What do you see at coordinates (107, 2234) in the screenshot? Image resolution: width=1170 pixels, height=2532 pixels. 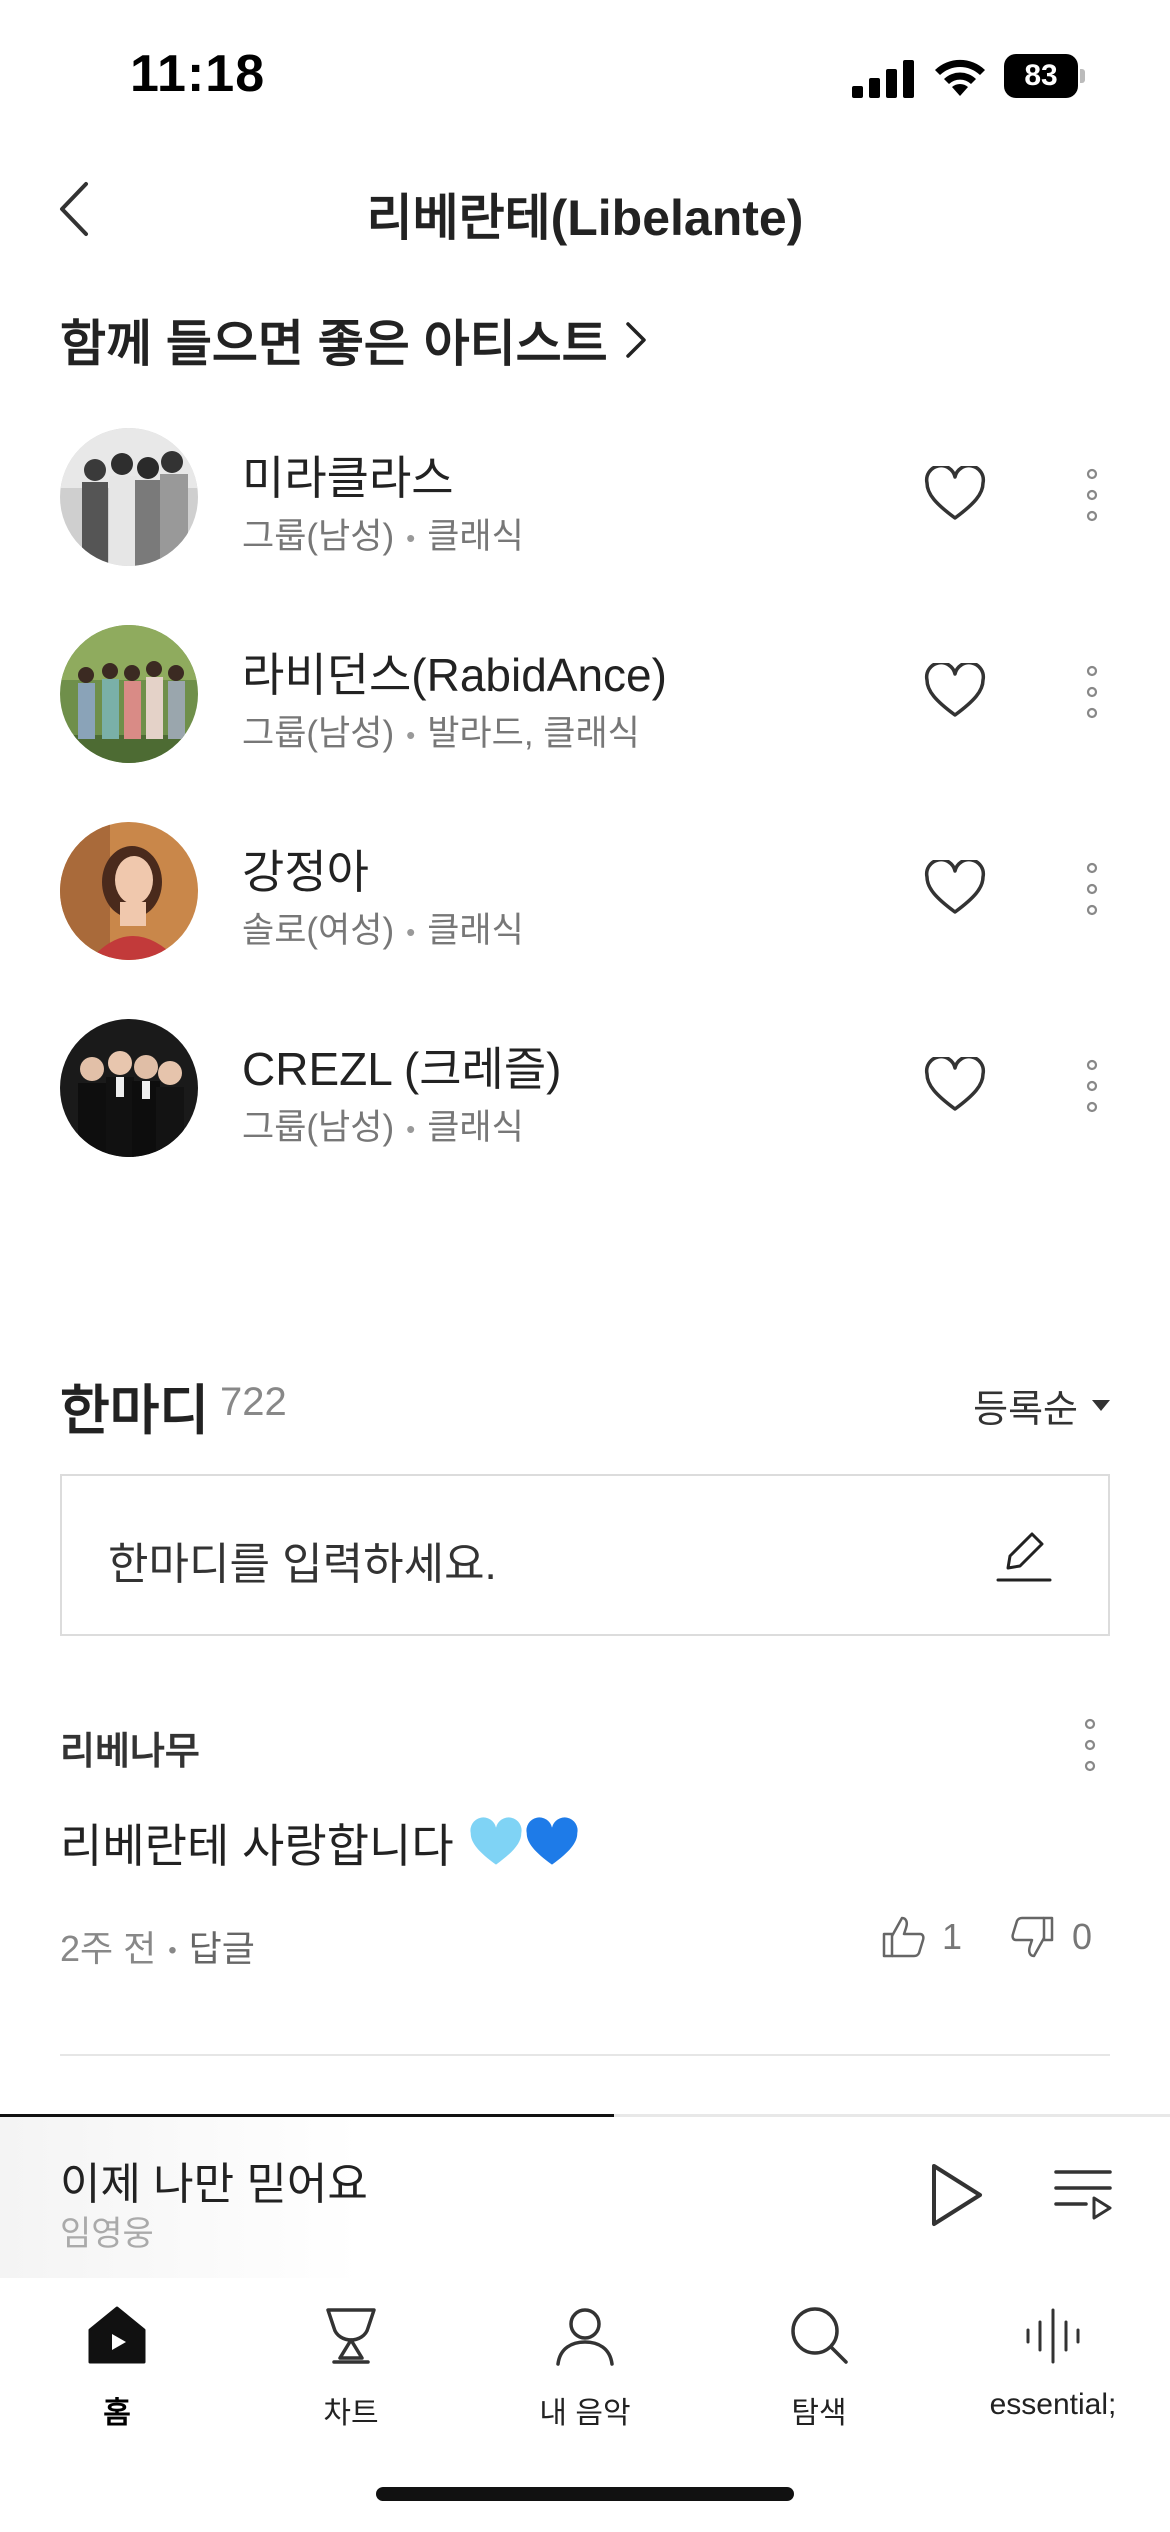 I see `track-artist: 임영웅` at bounding box center [107, 2234].